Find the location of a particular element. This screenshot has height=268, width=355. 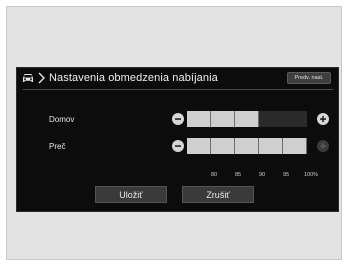

away-level-bar is located at coordinates (247, 146).